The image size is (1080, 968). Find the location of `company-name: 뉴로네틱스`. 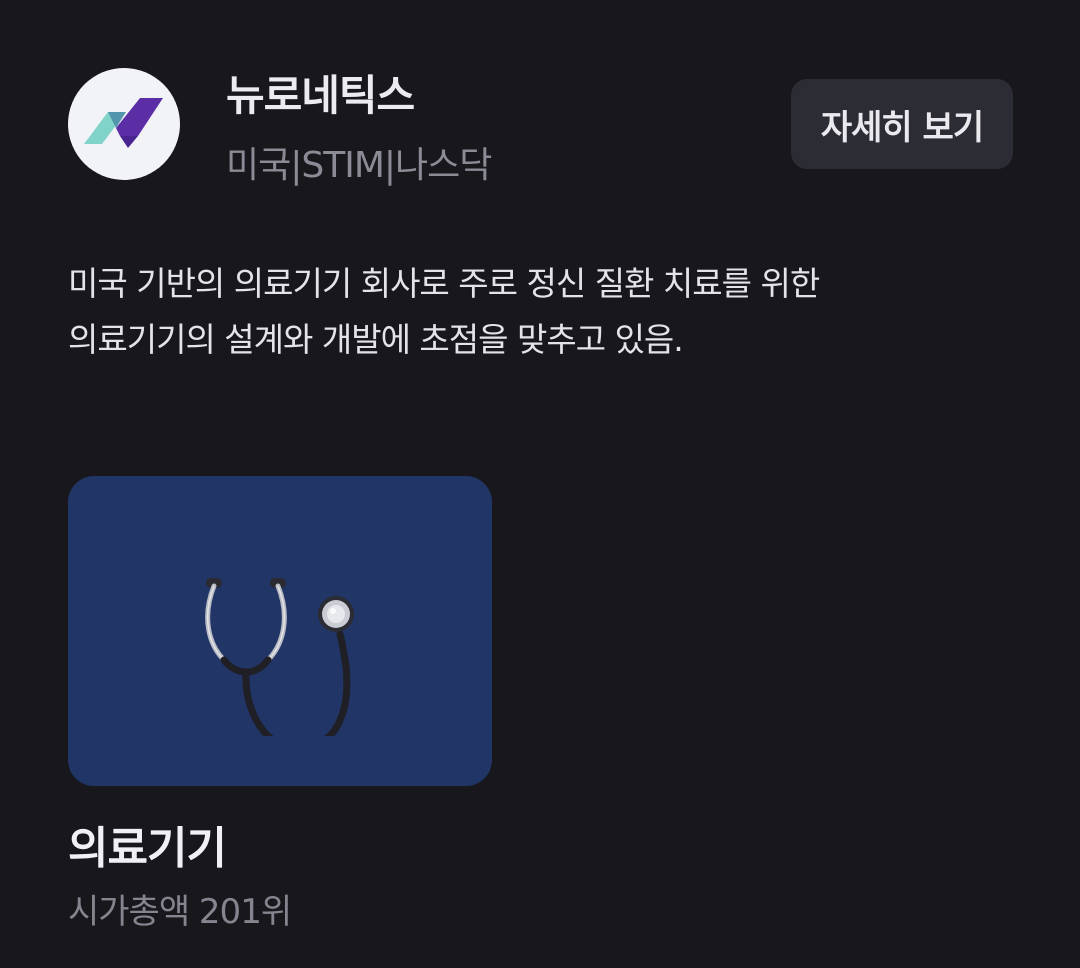

company-name: 뉴로네틱스 is located at coordinates (320, 95).